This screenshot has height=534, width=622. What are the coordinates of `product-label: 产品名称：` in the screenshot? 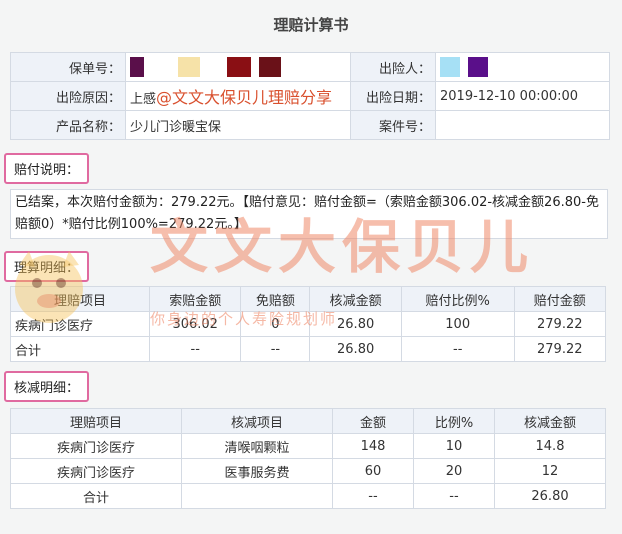 It's located at (68, 125).